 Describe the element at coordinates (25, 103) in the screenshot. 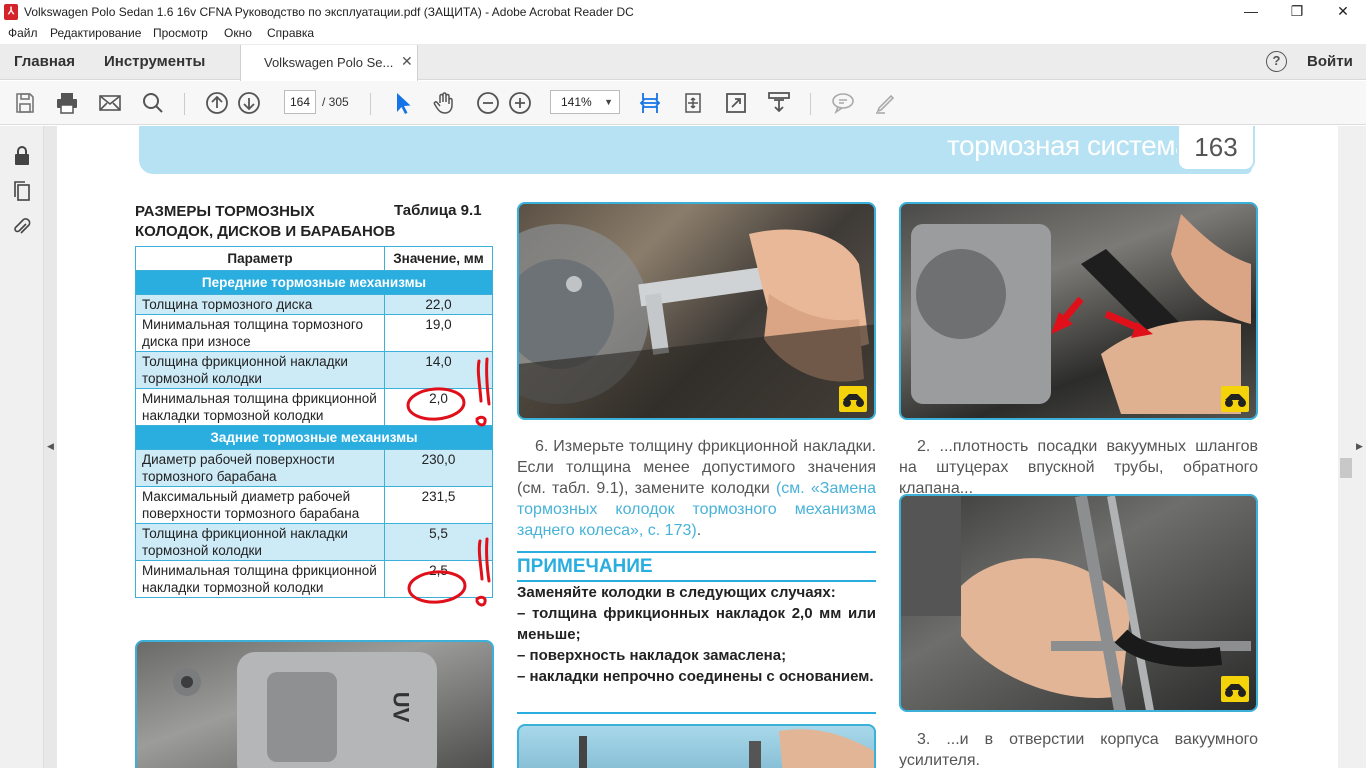

I see `save-icon` at that location.